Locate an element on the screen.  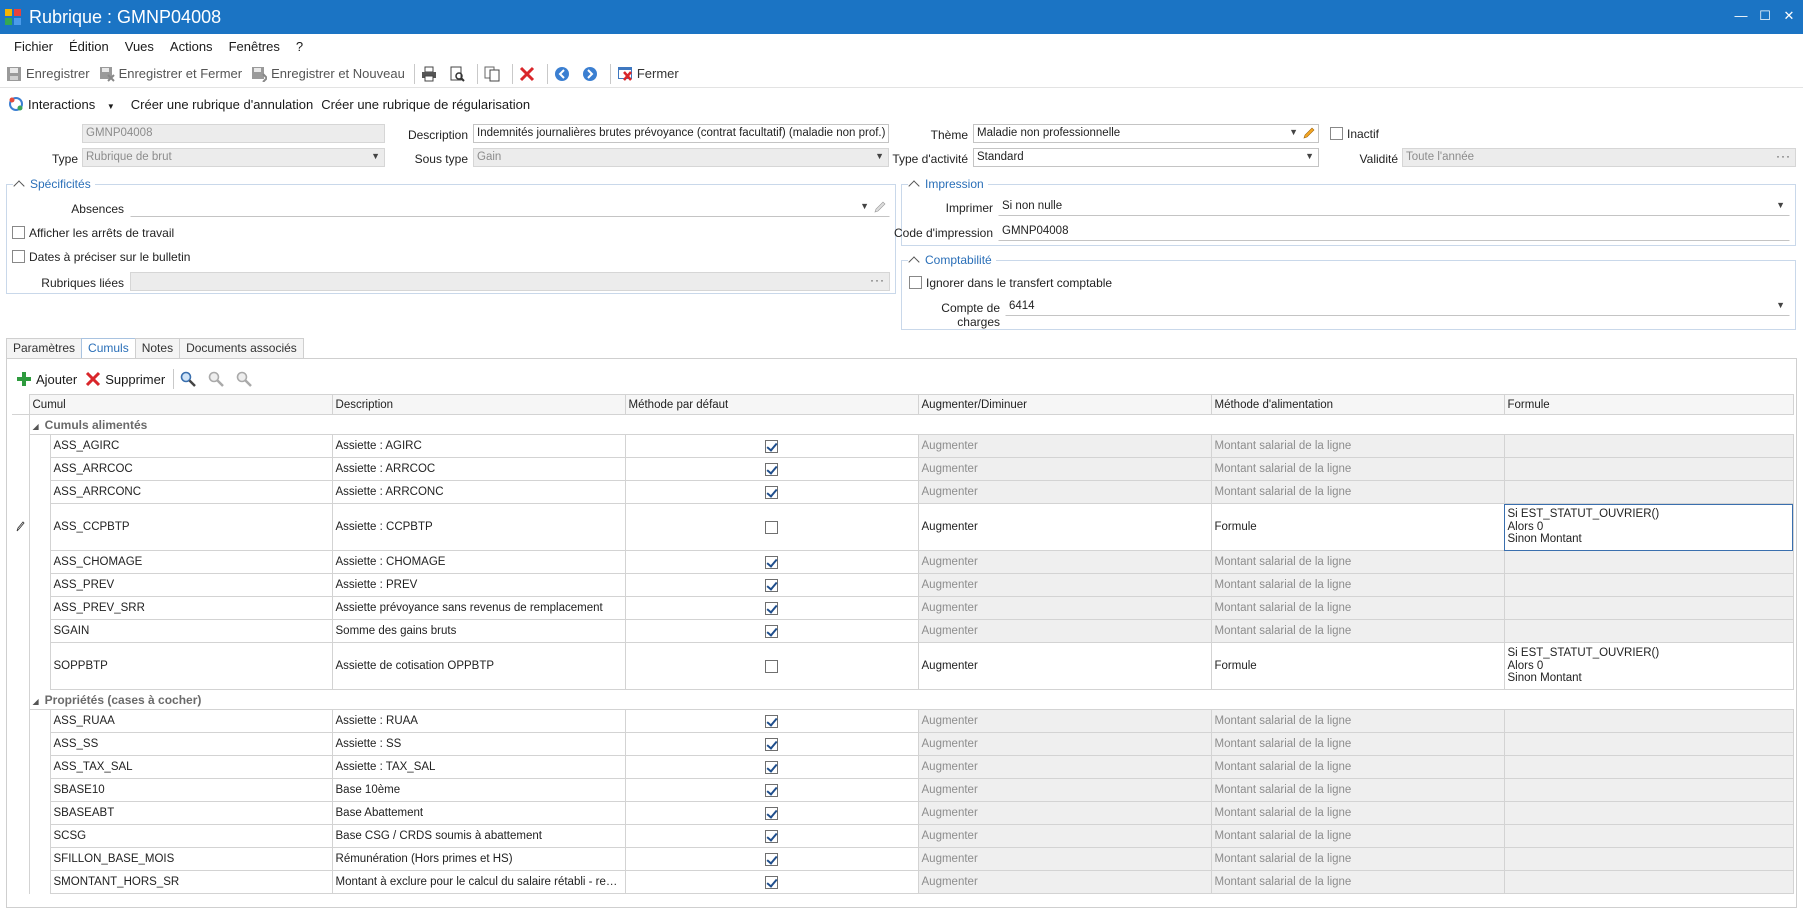
cell-description: Base Abattement is located at coordinates (478, 813).